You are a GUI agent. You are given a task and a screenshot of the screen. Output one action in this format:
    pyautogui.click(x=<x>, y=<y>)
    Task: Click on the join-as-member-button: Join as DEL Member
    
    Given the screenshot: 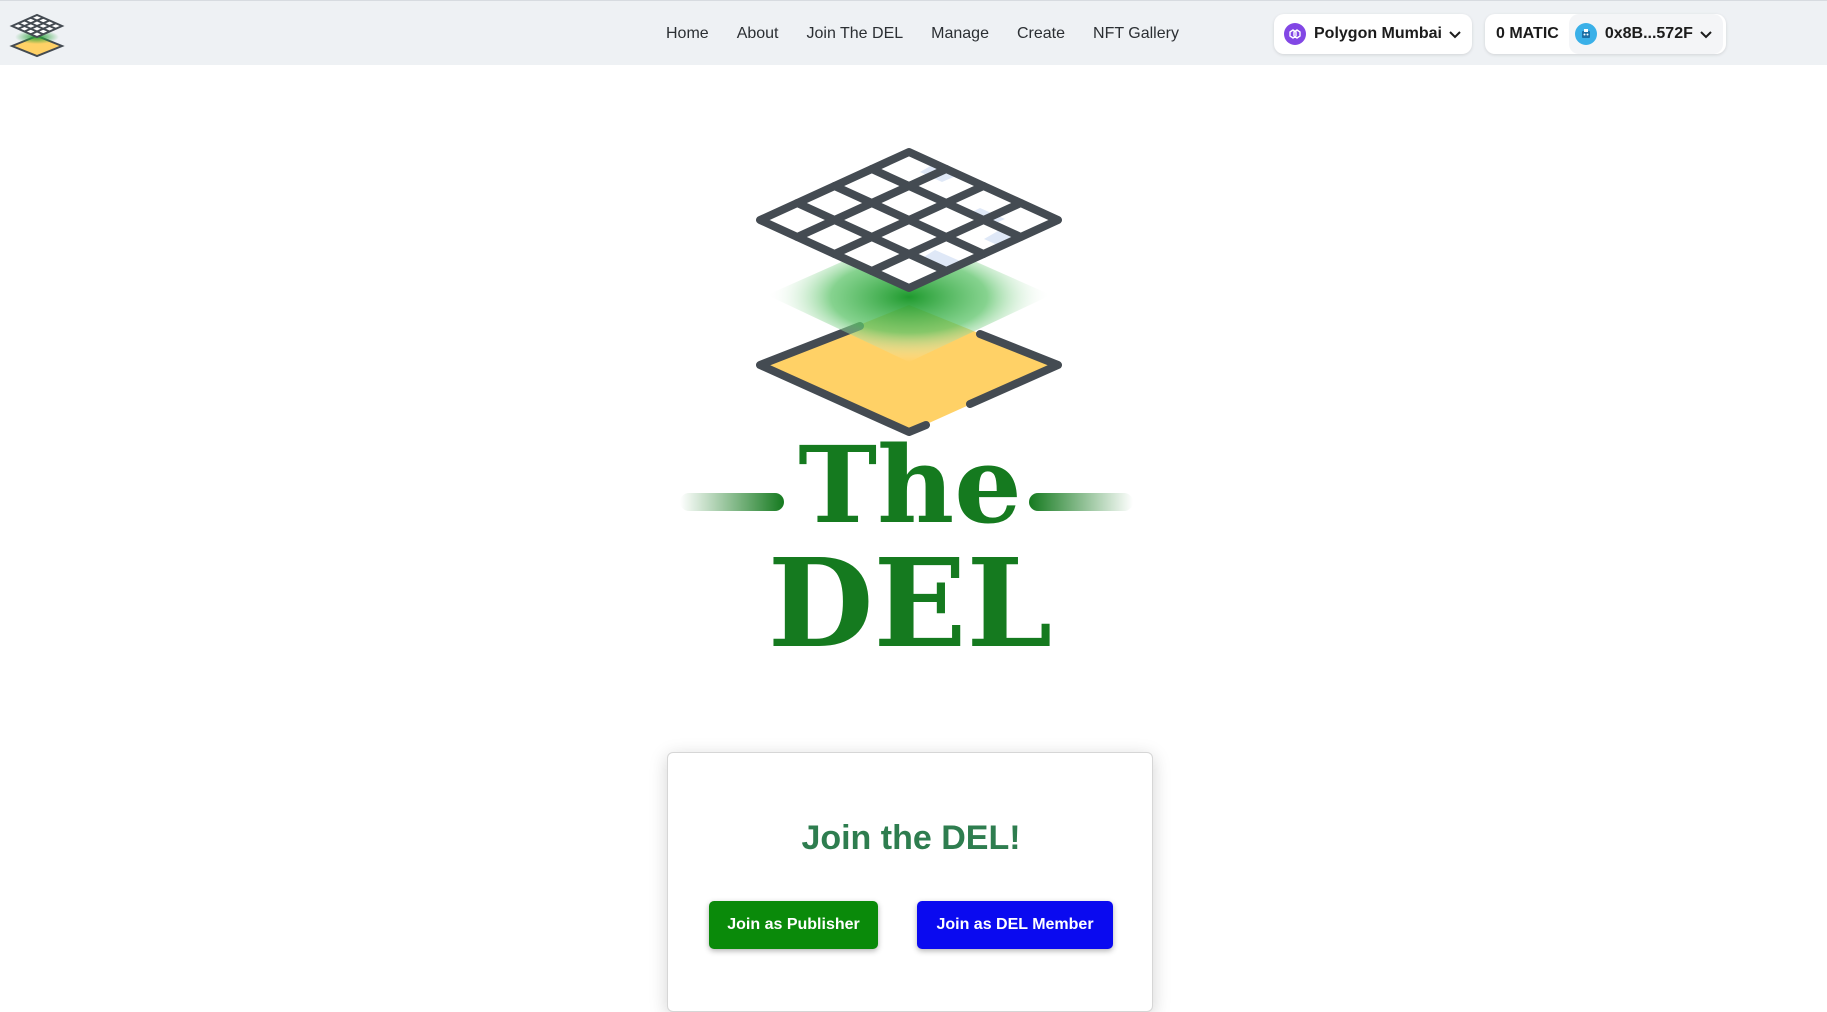 What is the action you would take?
    pyautogui.click(x=1015, y=925)
    